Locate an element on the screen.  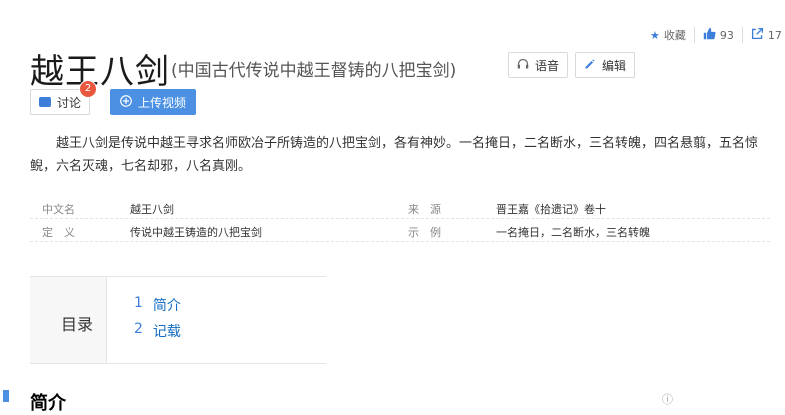
section-heading: 简介 is located at coordinates (48, 403).